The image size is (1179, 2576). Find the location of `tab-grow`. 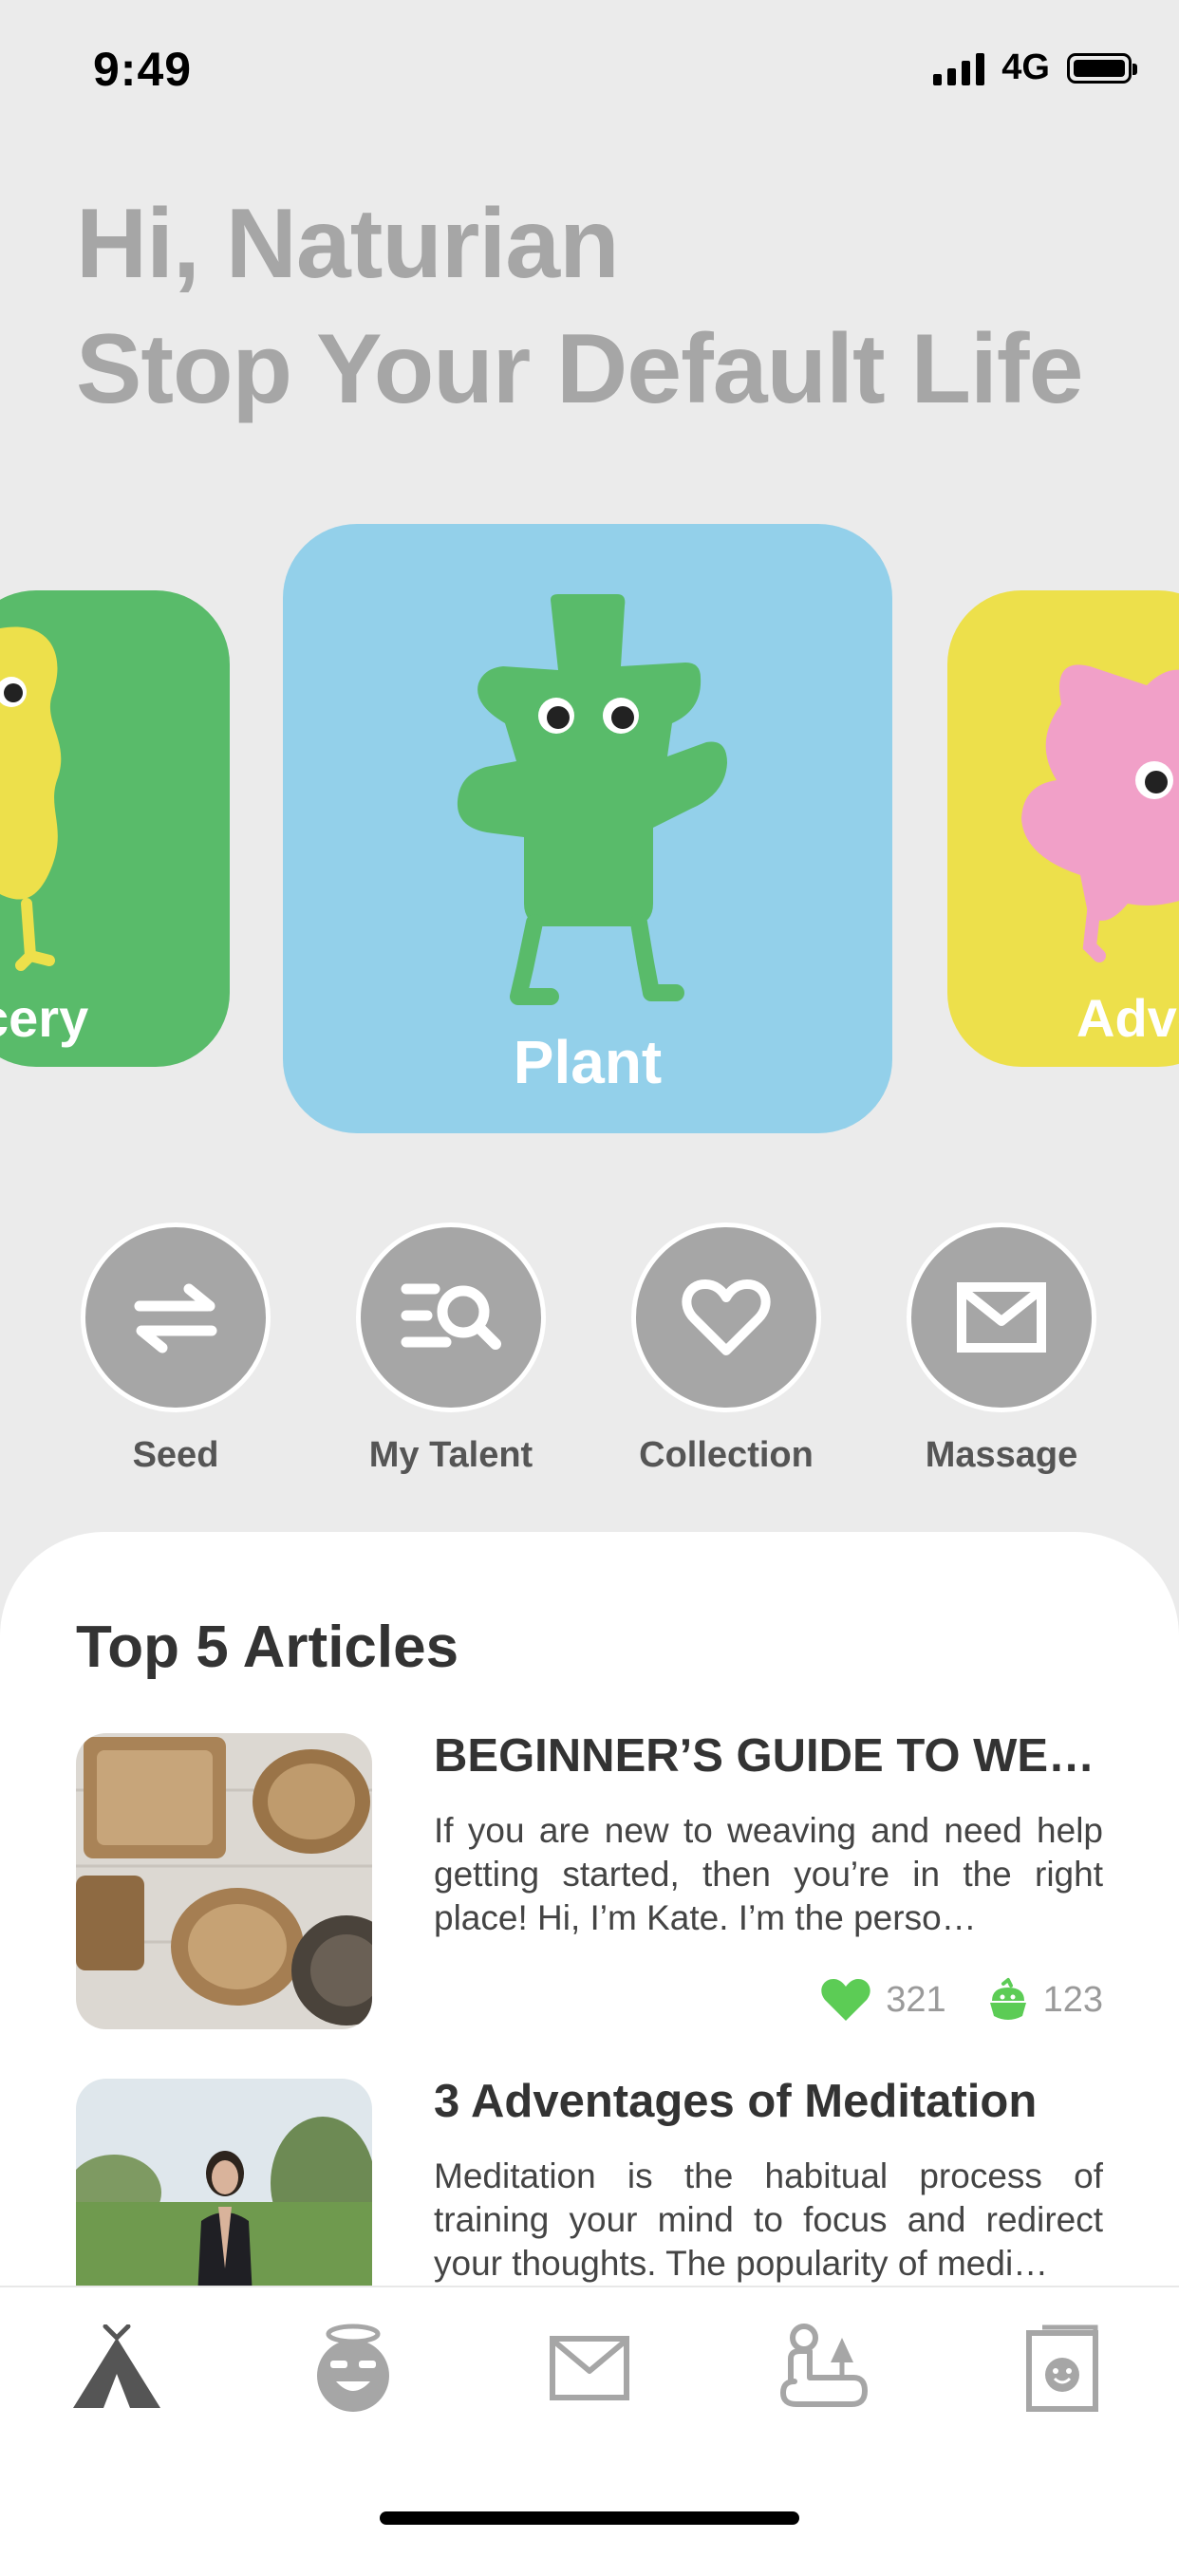

tab-grow is located at coordinates (825, 2368).